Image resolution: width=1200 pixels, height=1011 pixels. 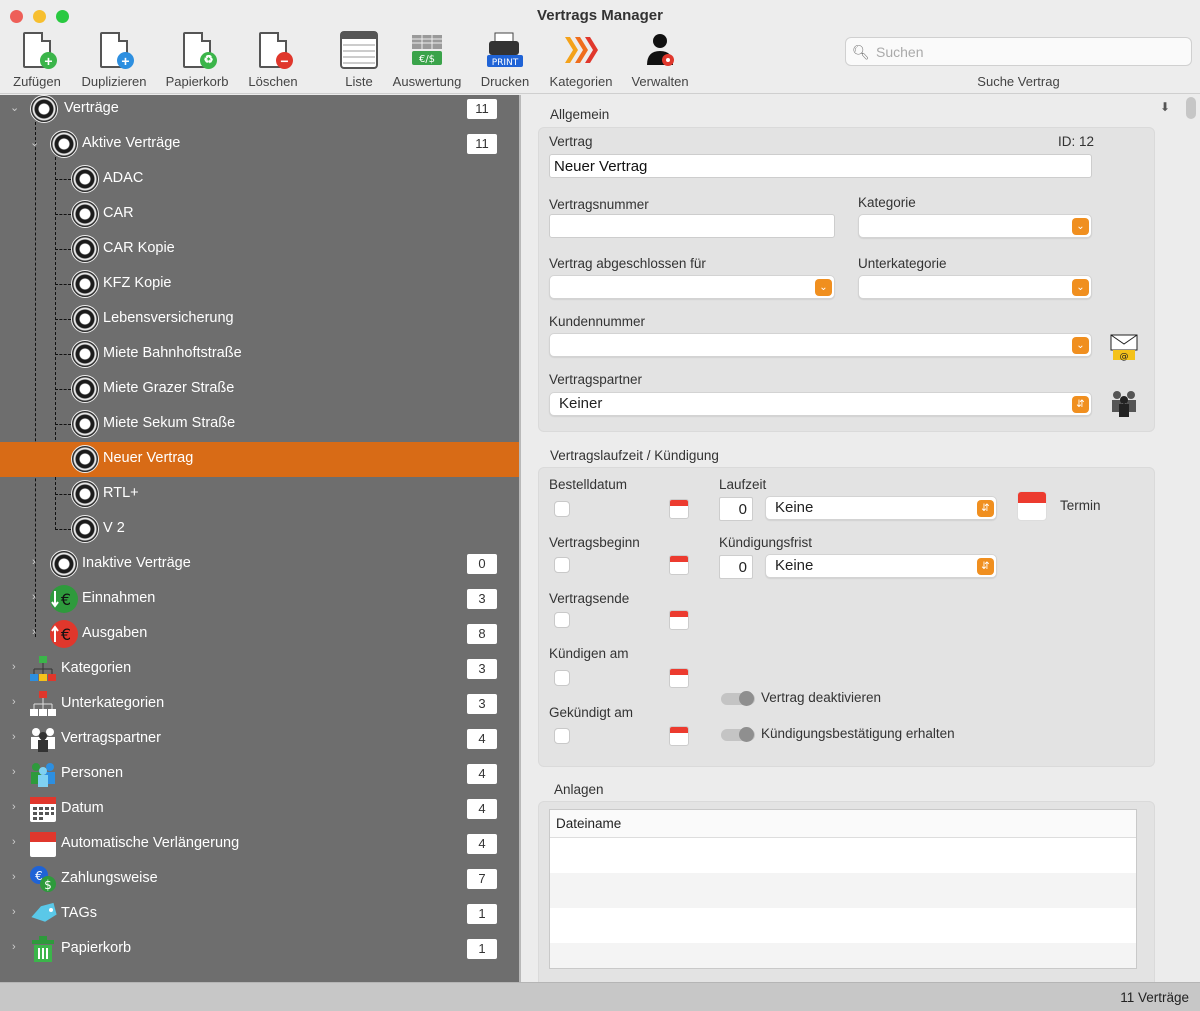 What do you see at coordinates (738, 734) in the screenshot?
I see `confirmation-toggle` at bounding box center [738, 734].